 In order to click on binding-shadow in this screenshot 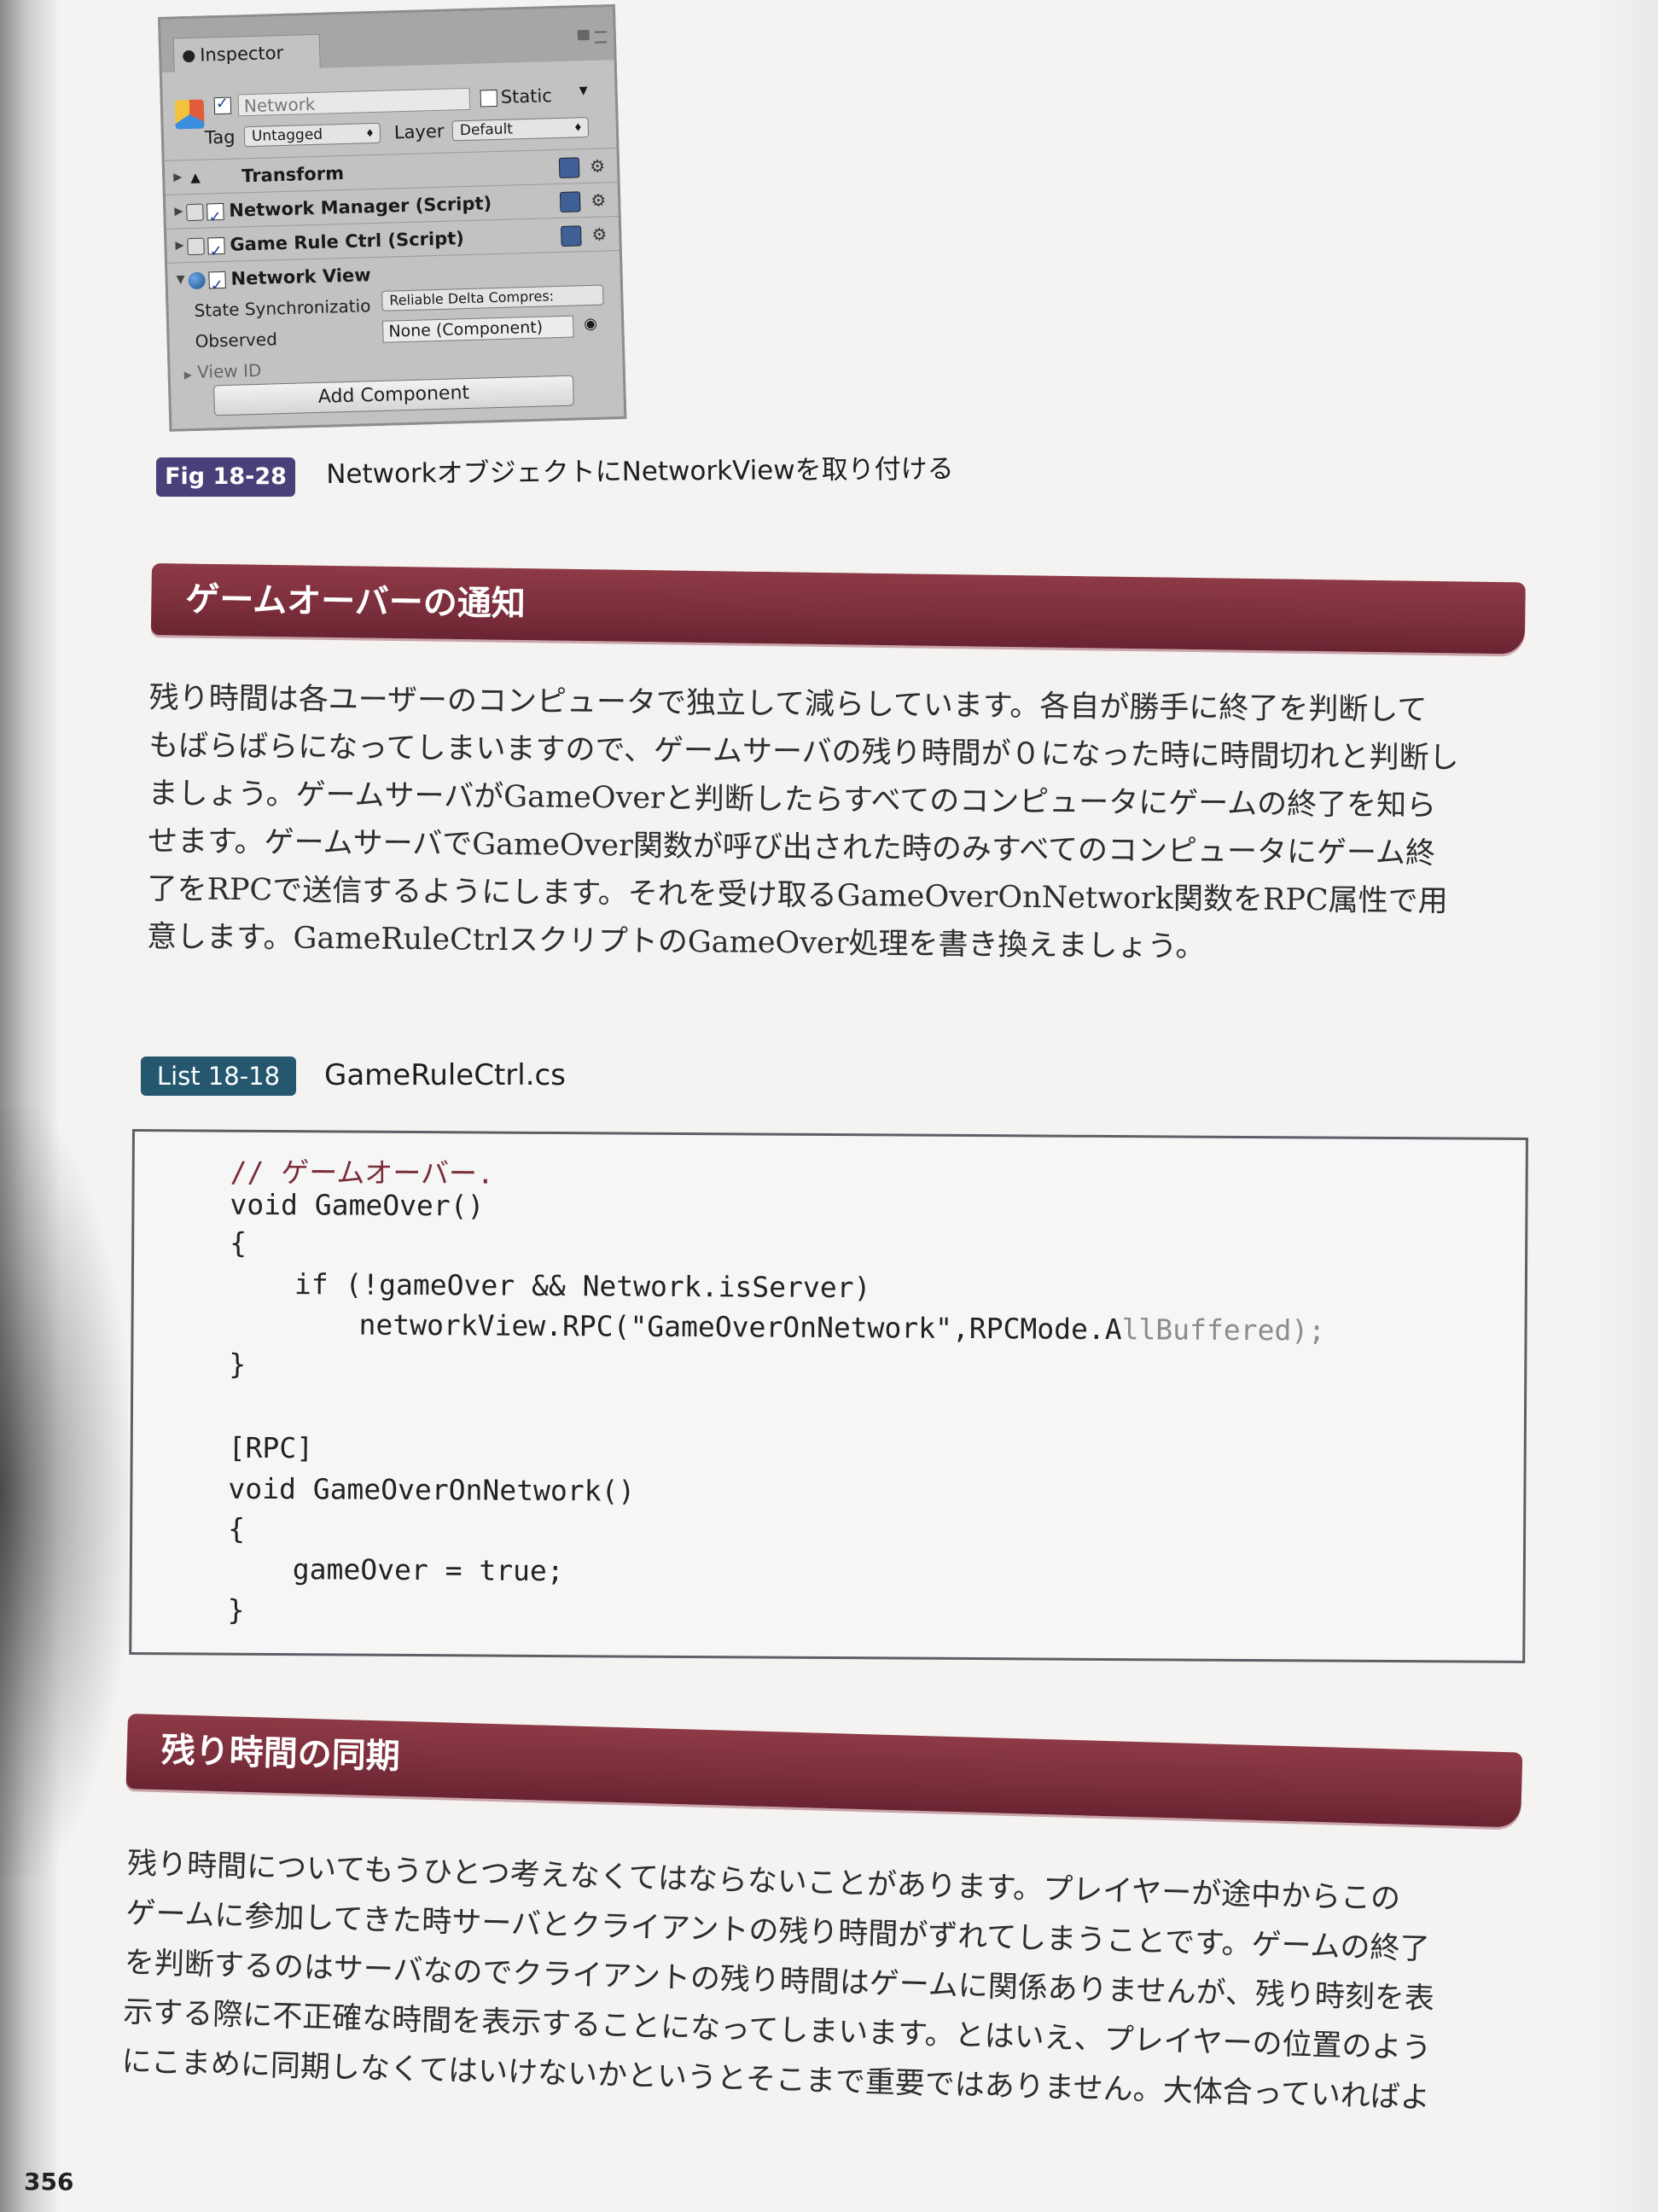, I will do `click(64, 1493)`.